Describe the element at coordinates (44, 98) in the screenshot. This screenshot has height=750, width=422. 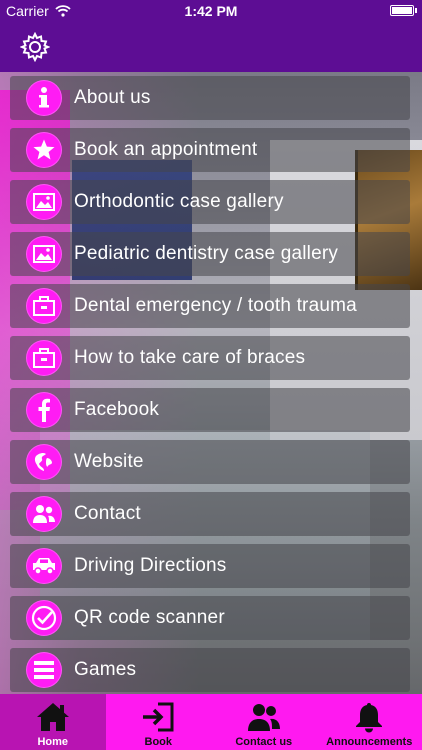
I see `info-icon` at that location.